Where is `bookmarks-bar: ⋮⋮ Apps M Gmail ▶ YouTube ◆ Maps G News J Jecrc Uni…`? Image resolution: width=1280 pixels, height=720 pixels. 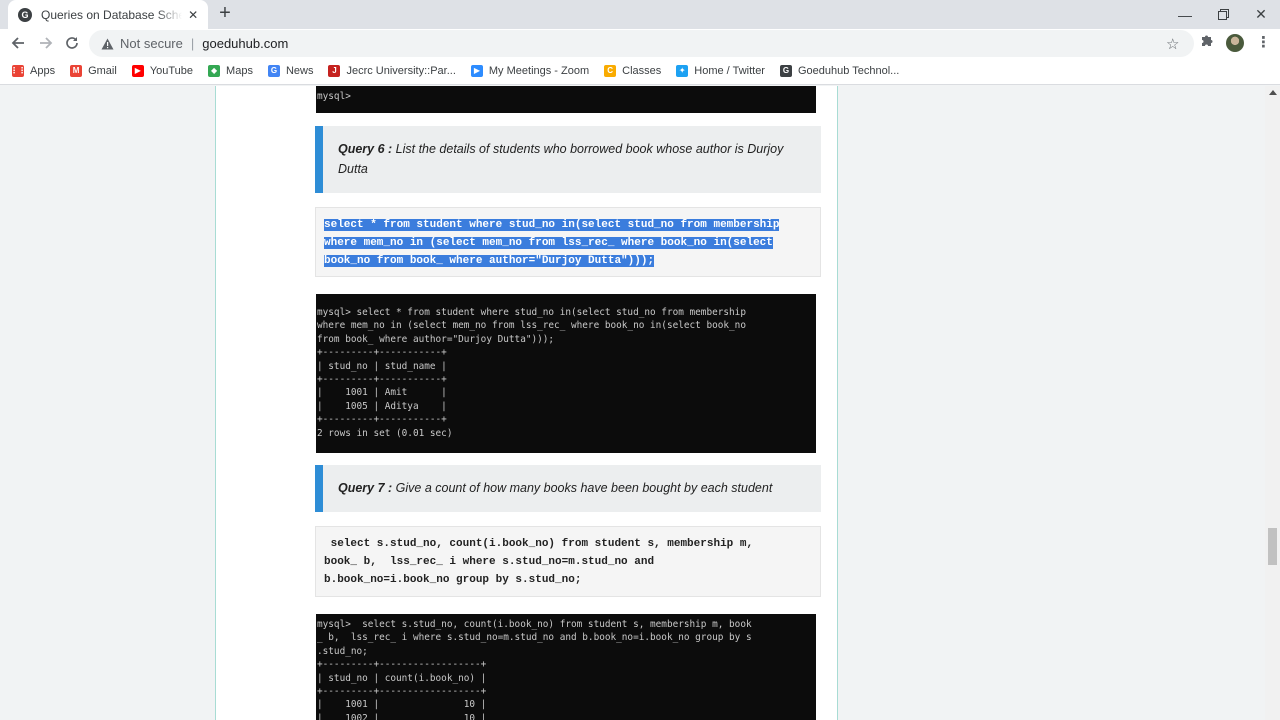 bookmarks-bar: ⋮⋮ Apps M Gmail ▶ YouTube ◆ Maps G News J Jecrc Uni… is located at coordinates (640, 71).